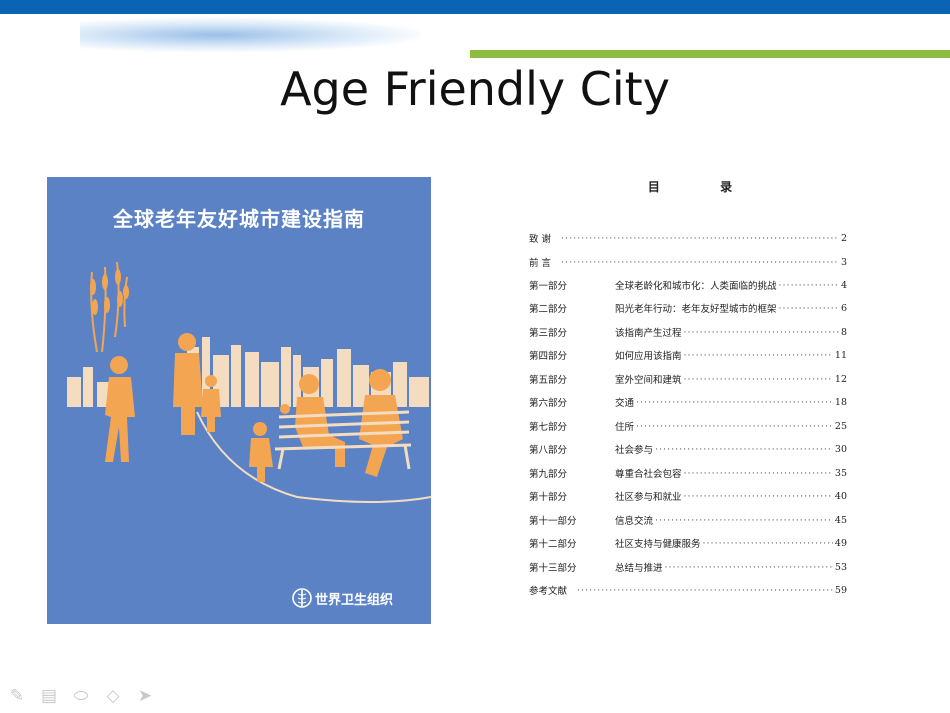  I want to click on toc-entry-title: 信息交流, so click(634, 521).